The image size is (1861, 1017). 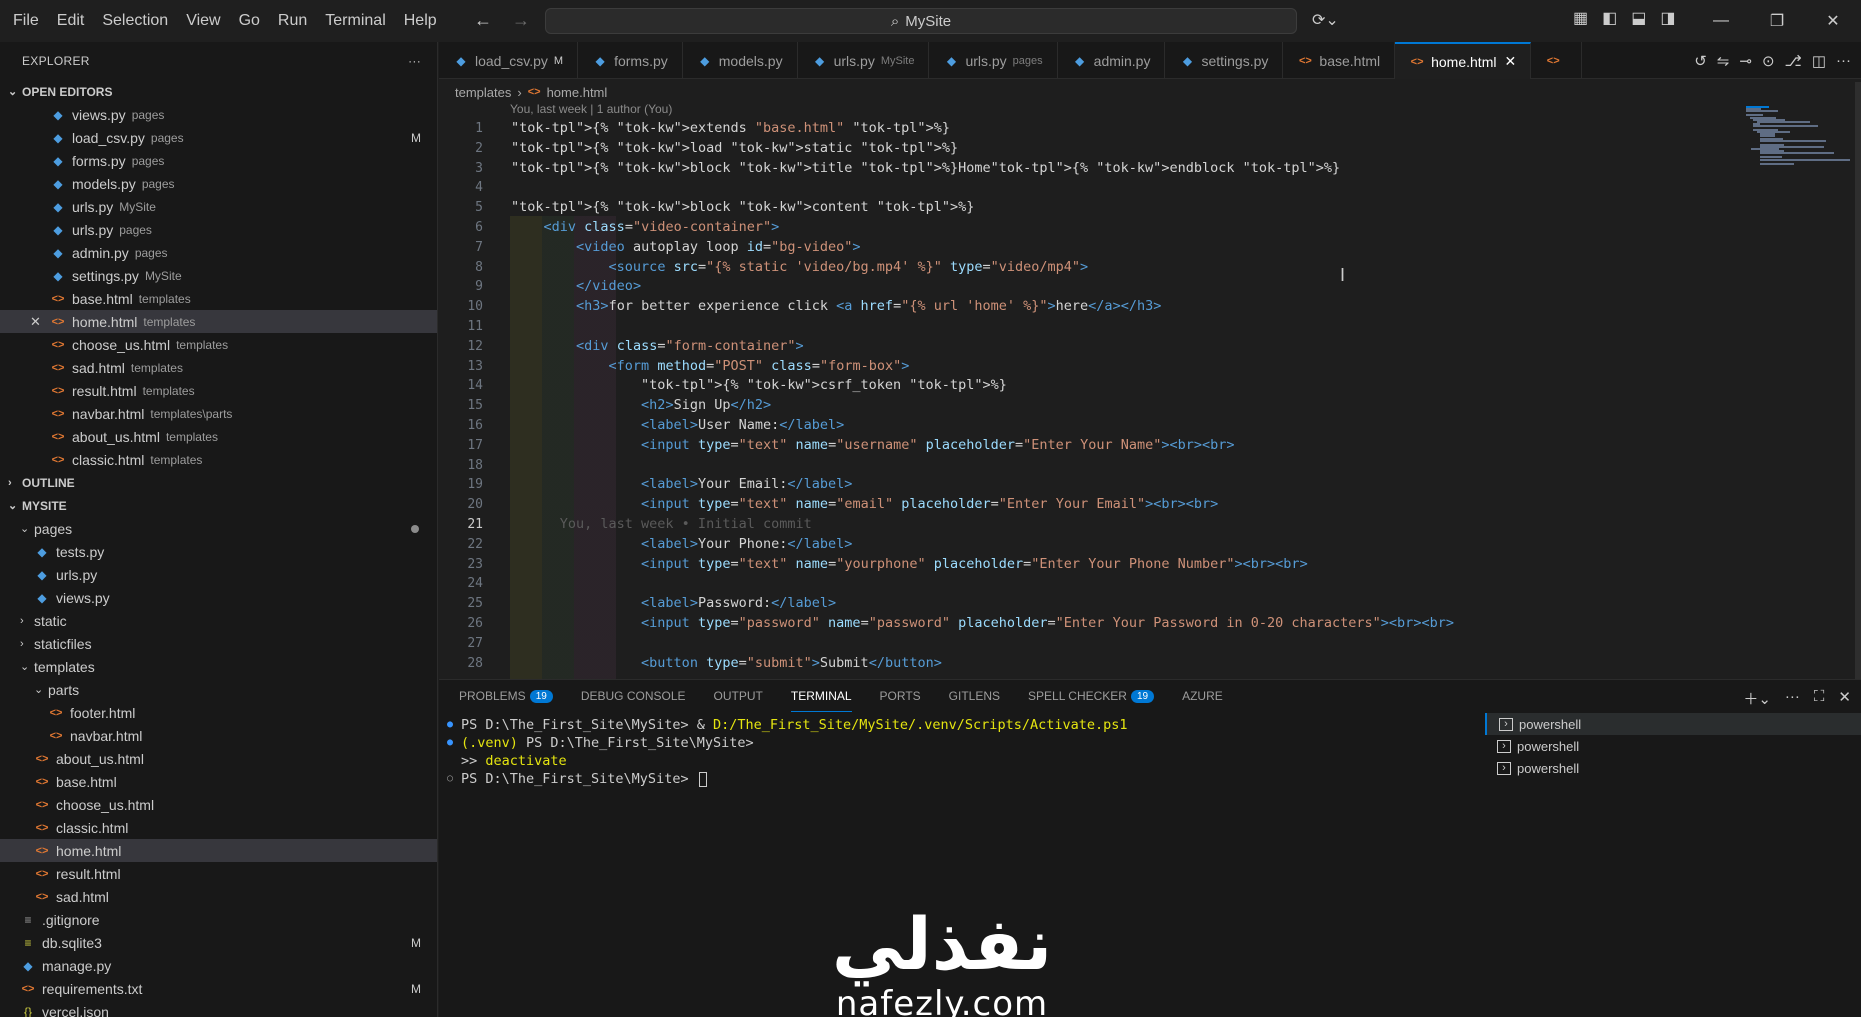 What do you see at coordinates (1819, 61) in the screenshot?
I see `split-editor-icon: ◫` at bounding box center [1819, 61].